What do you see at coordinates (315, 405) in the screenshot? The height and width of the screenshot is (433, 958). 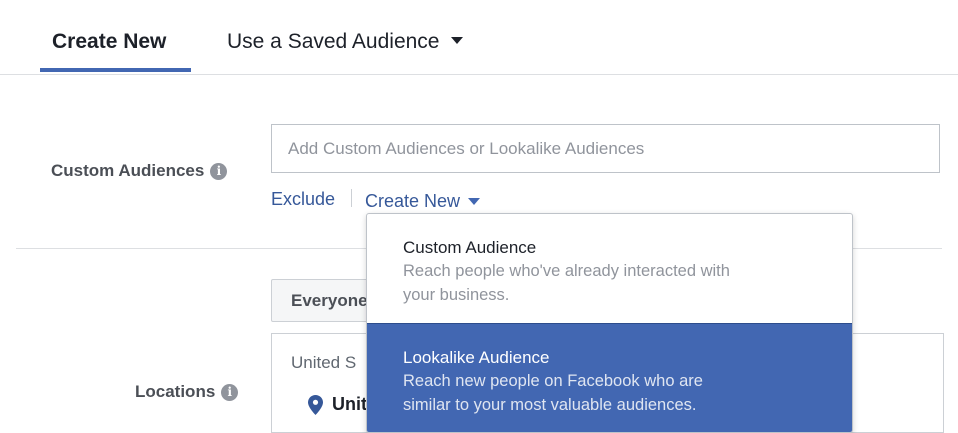 I see `location-pin-icon` at bounding box center [315, 405].